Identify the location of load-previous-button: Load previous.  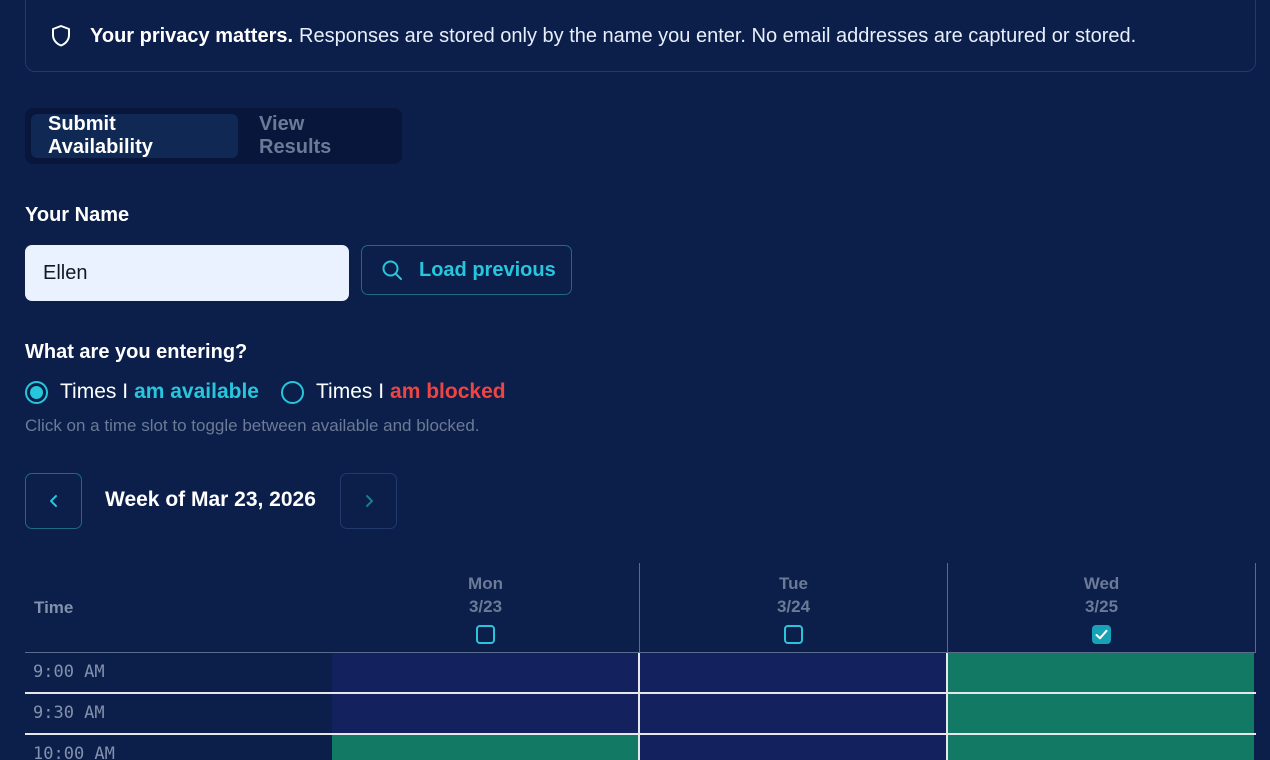
(466, 270).